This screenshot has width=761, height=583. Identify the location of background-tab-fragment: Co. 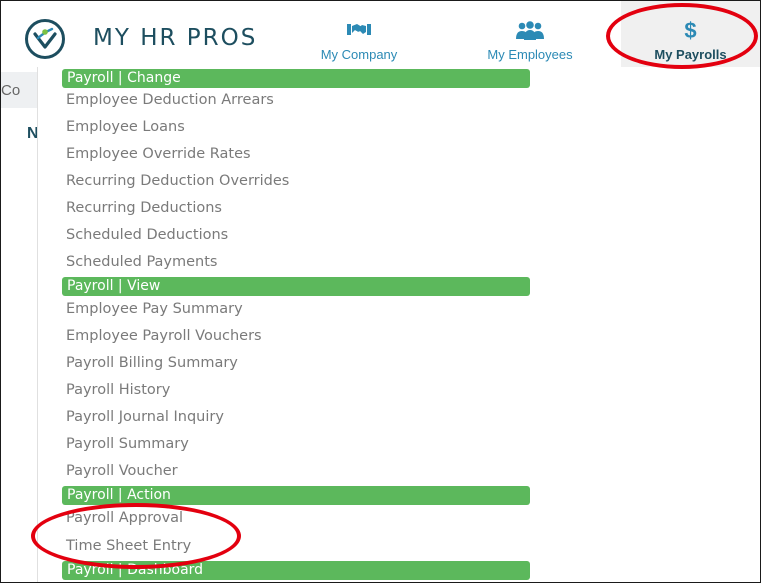
(20, 90).